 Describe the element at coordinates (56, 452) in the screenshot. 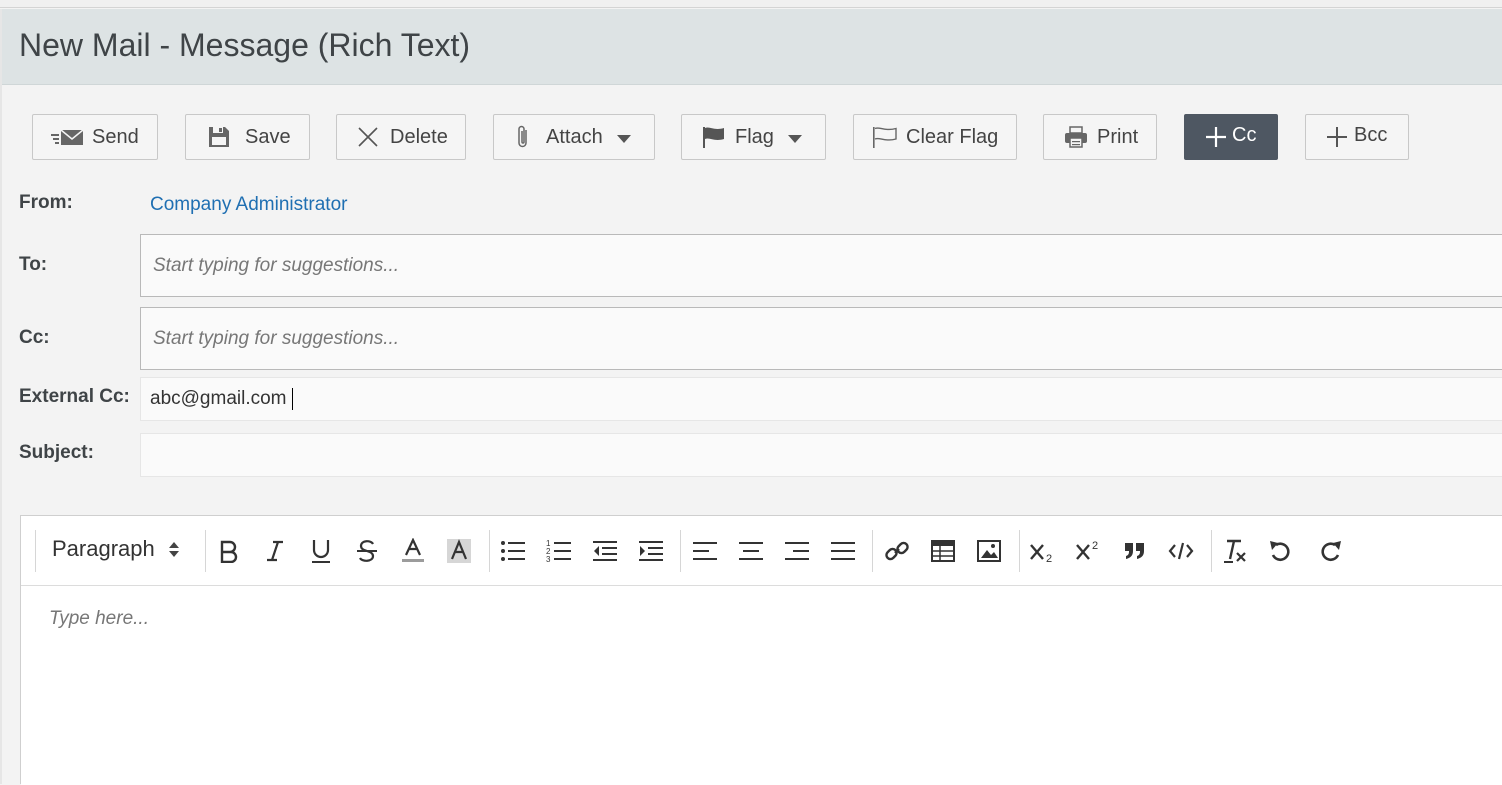

I see `subject-label: Subject:` at that location.